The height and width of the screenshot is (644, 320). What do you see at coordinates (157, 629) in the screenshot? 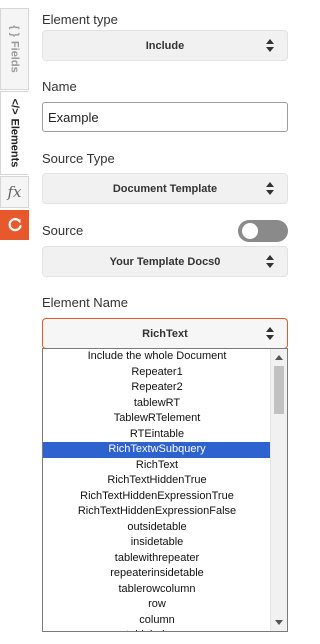
I see `dropdown-option: tableindexes` at bounding box center [157, 629].